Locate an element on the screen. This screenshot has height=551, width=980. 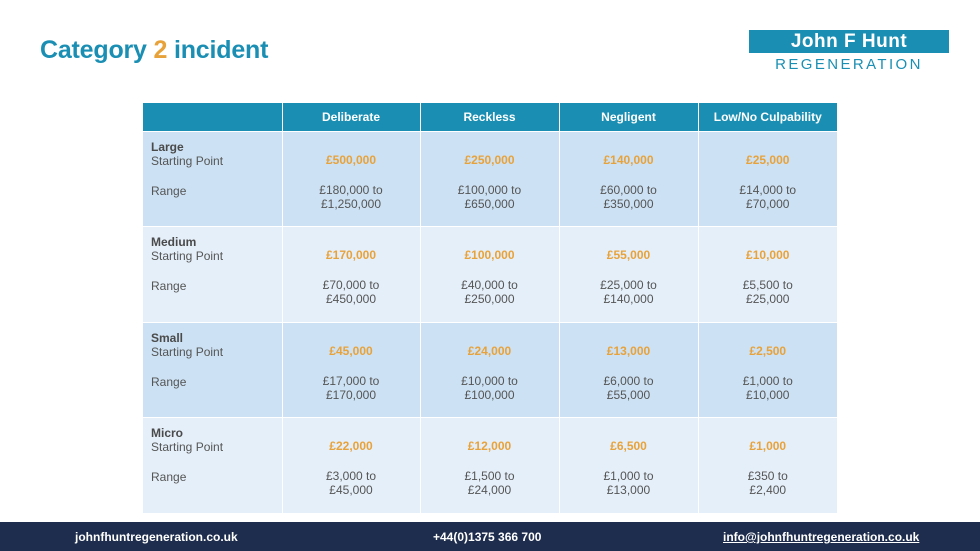
range-value: £6,000 to £55,000 is located at coordinates (629, 388).